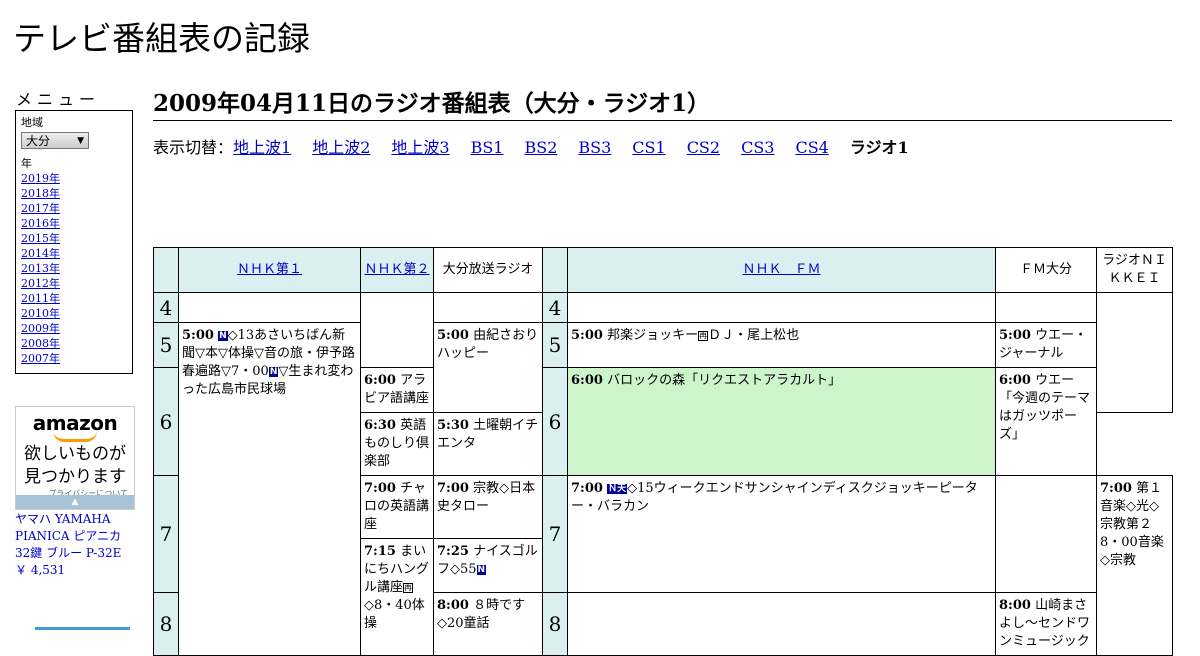 This screenshot has width=1200, height=656. What do you see at coordinates (781, 421) in the screenshot?
I see `program-cell-highlighted: 6:00 バロックの森「リクエストアラカルト」` at bounding box center [781, 421].